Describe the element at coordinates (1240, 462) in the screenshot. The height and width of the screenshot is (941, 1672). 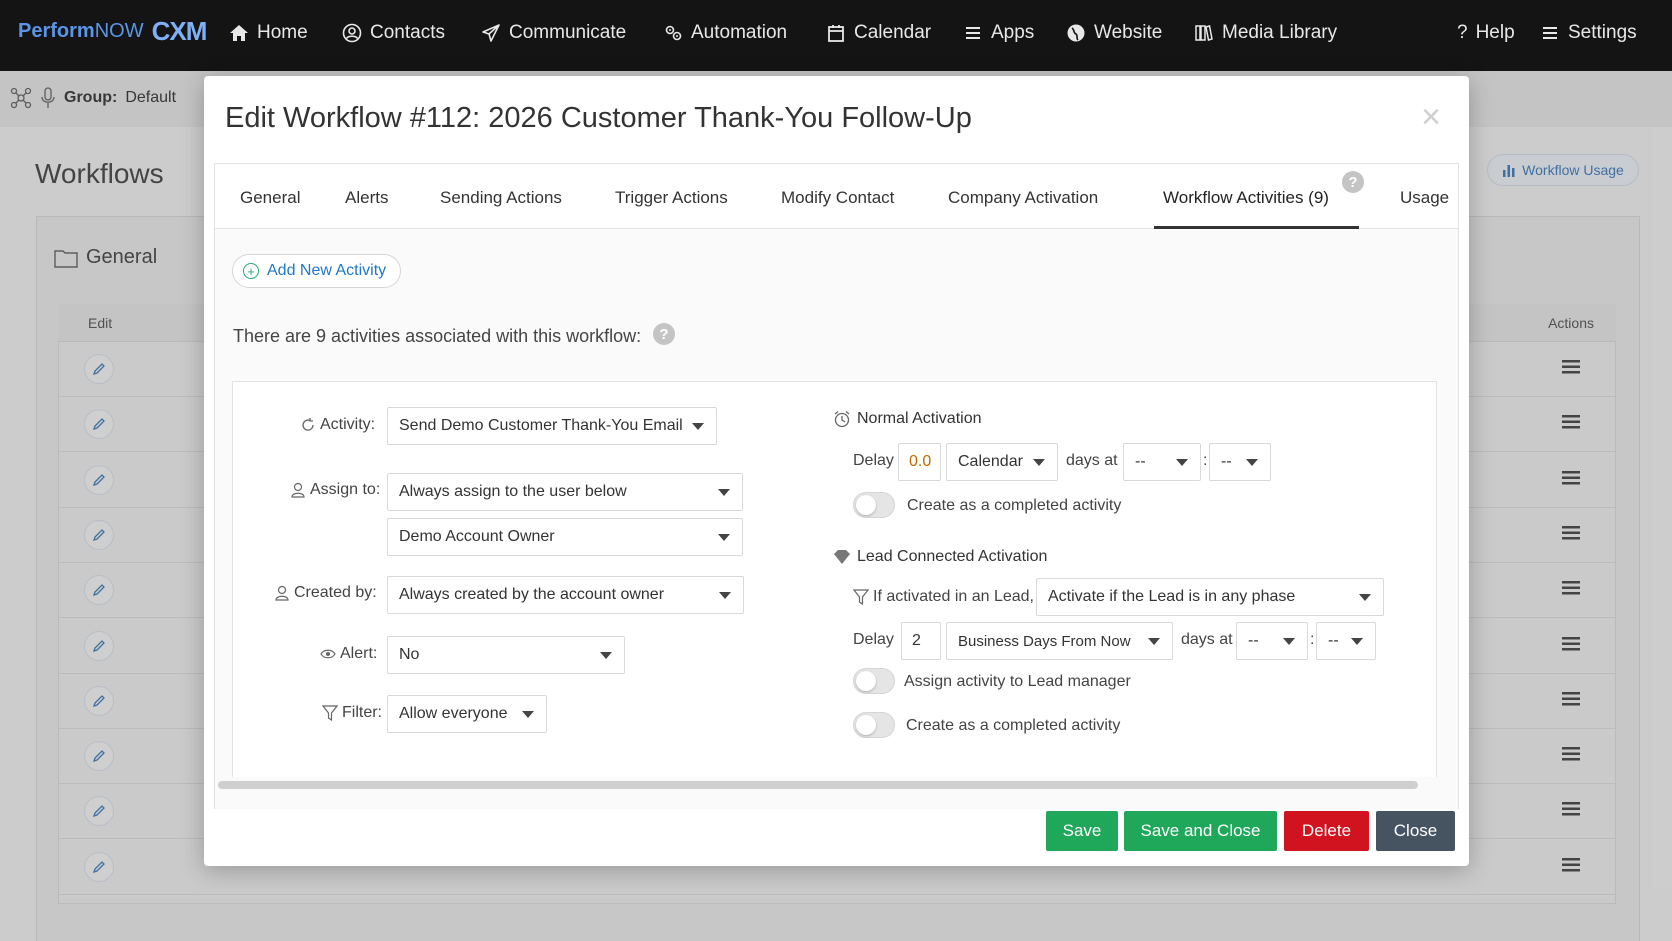
I see `normal-minute-select: --` at that location.